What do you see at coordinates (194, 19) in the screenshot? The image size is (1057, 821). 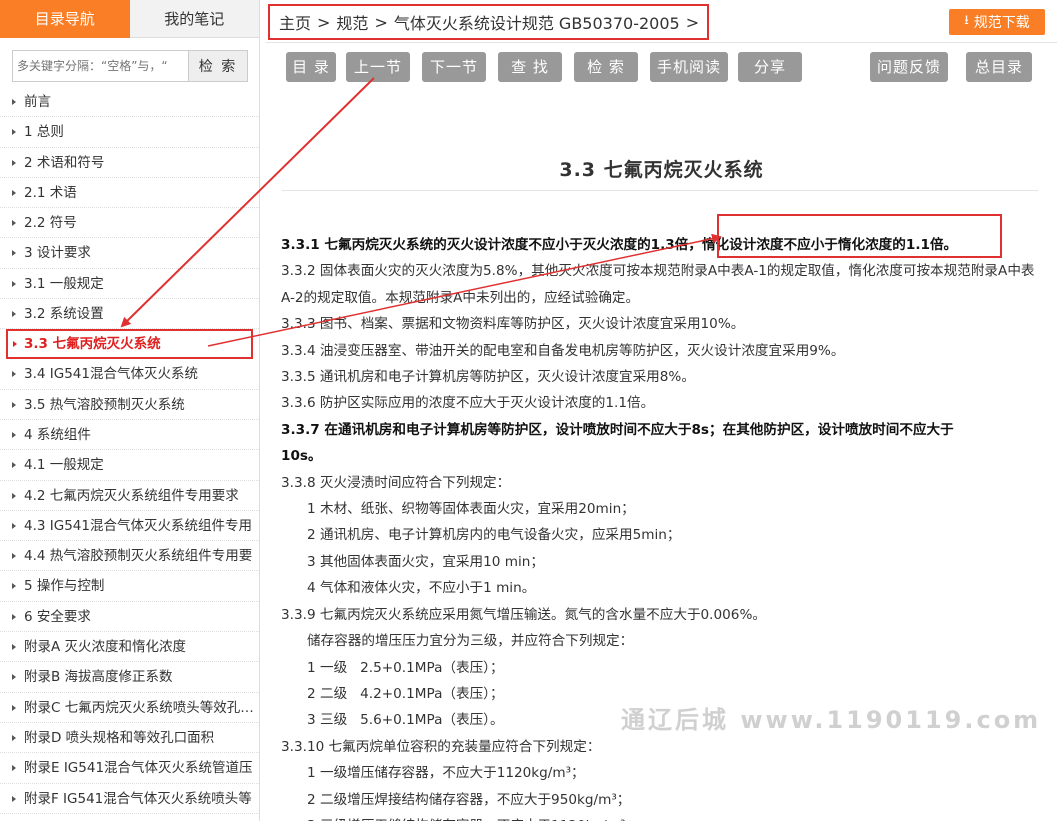 I see `tab-my-notes: 我的笔记` at bounding box center [194, 19].